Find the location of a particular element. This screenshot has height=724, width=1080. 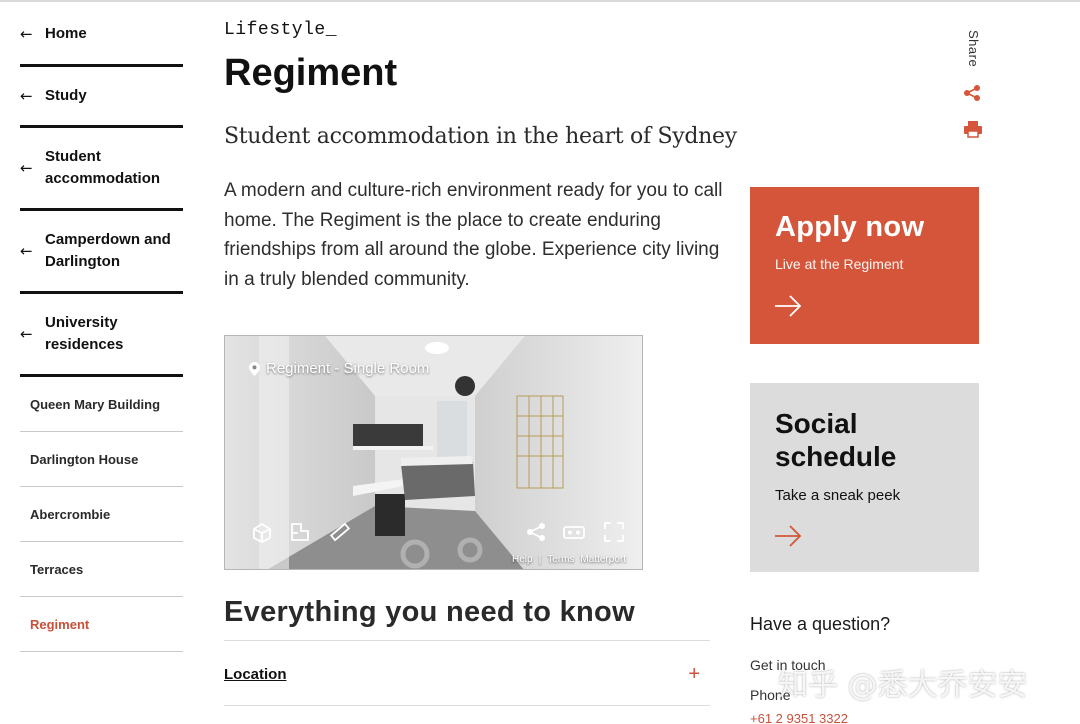

floorplan-icon is located at coordinates (300, 532).